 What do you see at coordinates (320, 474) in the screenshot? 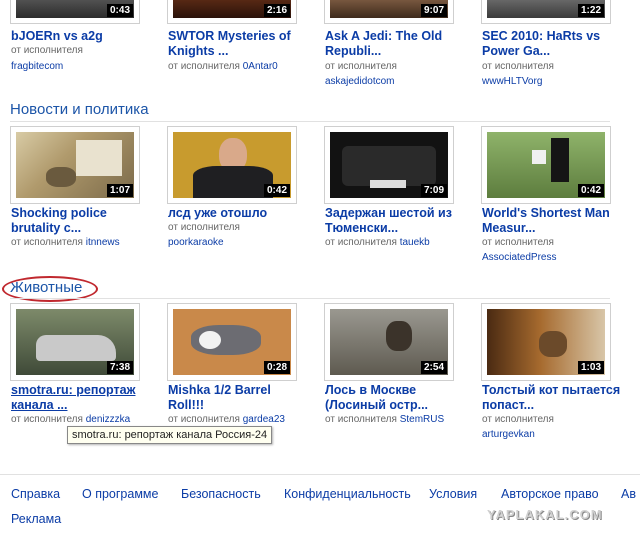
I see `footer-divider` at bounding box center [320, 474].